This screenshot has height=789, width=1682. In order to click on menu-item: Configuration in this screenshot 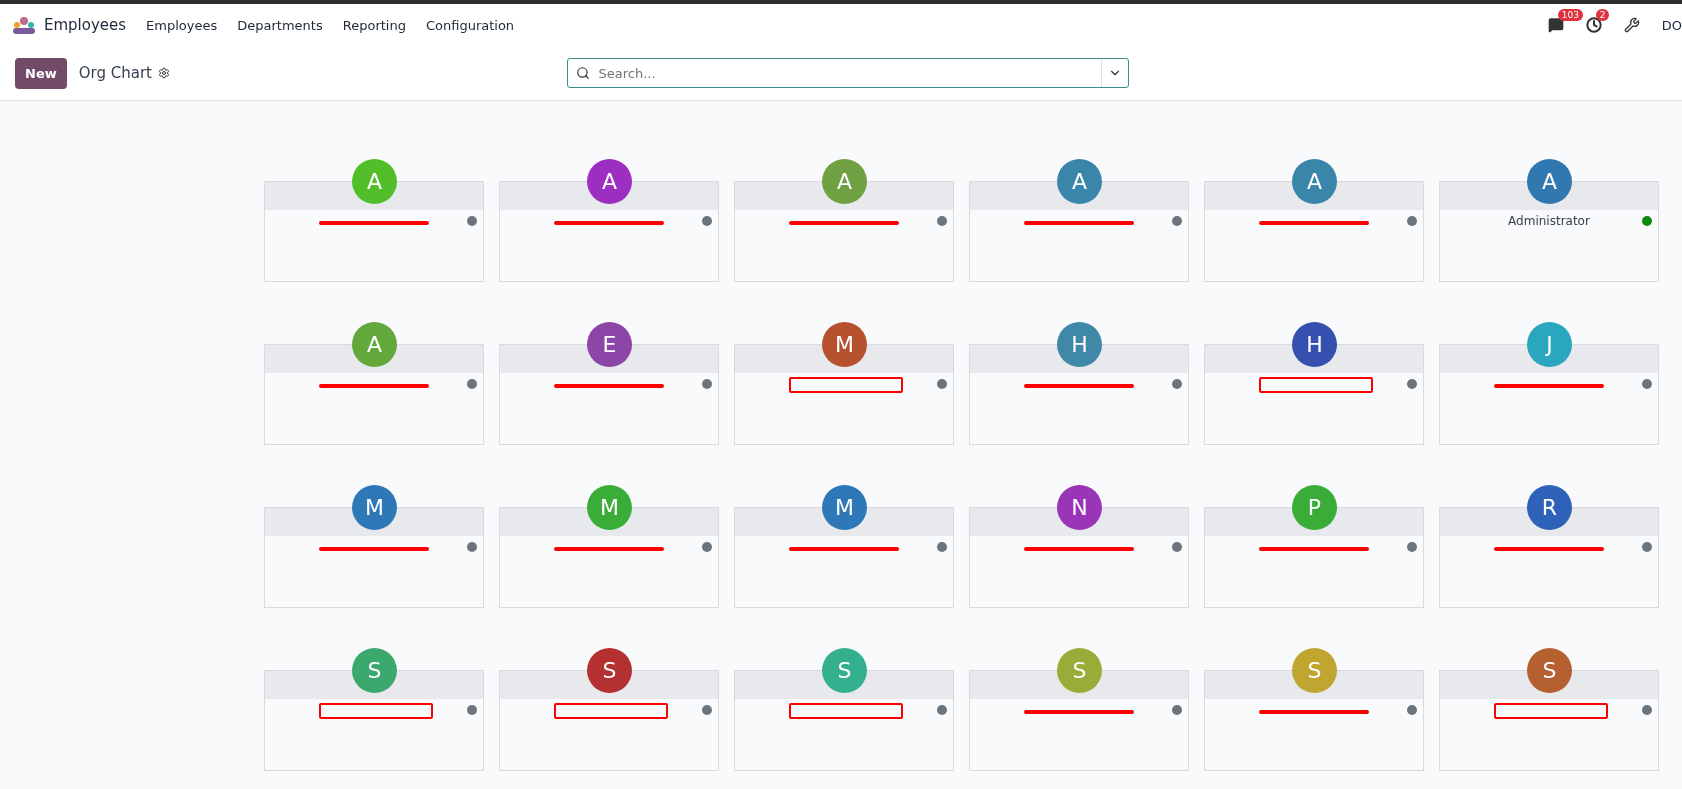, I will do `click(470, 25)`.